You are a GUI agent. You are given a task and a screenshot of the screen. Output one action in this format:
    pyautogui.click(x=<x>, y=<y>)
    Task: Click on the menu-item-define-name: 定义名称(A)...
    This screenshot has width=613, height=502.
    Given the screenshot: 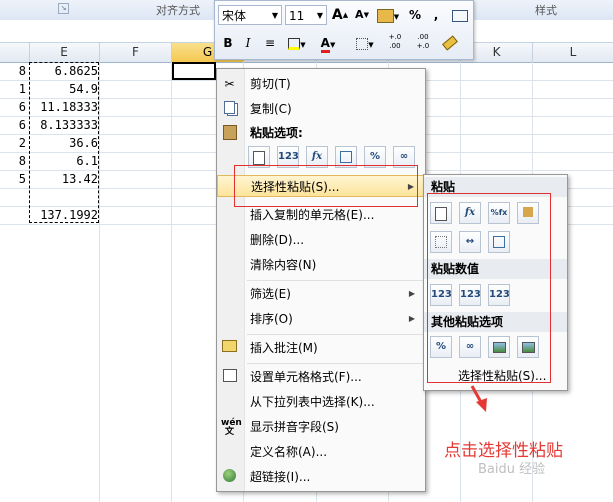 What is the action you would take?
    pyautogui.click(x=321, y=452)
    